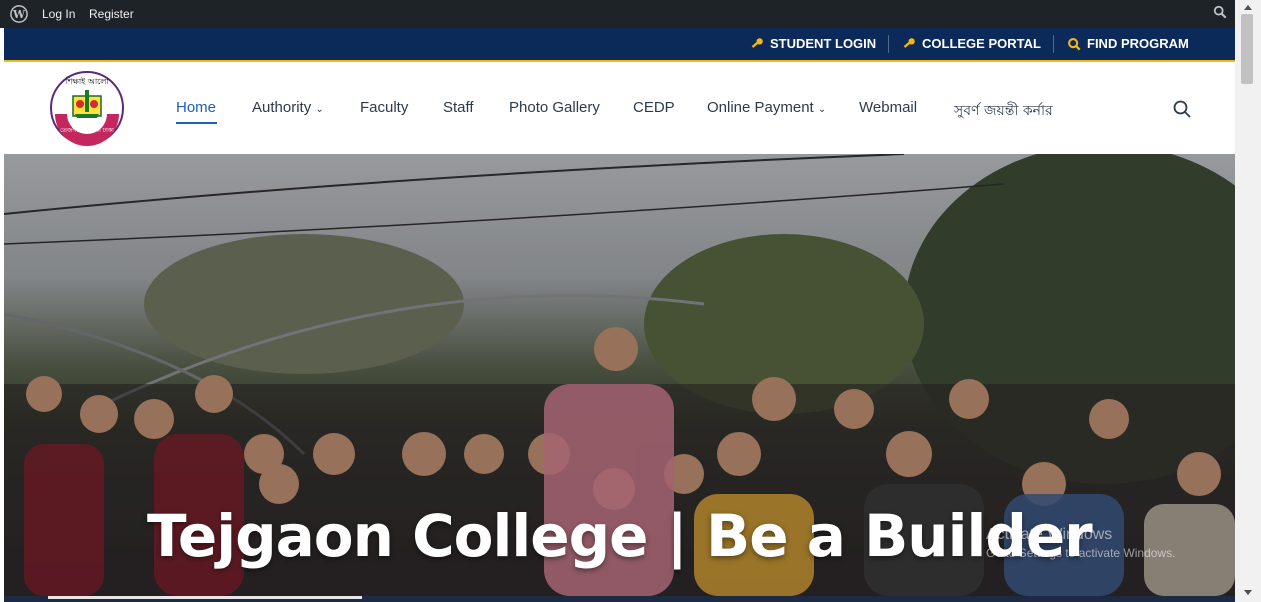 The width and height of the screenshot is (1261, 602). What do you see at coordinates (458, 107) in the screenshot?
I see `nav-staff: Staff` at bounding box center [458, 107].